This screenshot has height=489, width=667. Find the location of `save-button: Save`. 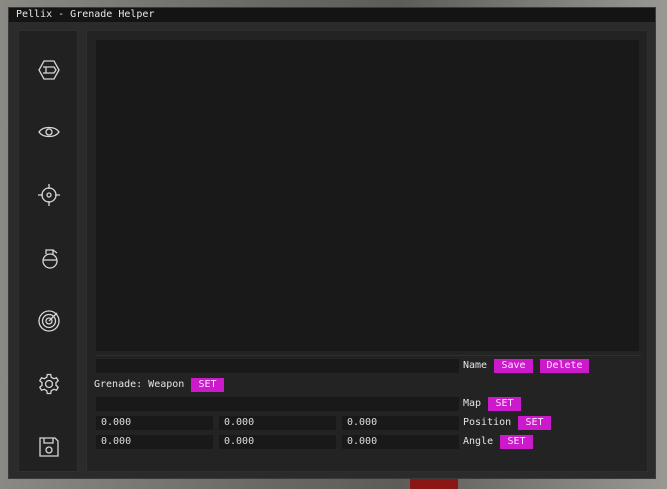

save-button: Save is located at coordinates (513, 366).